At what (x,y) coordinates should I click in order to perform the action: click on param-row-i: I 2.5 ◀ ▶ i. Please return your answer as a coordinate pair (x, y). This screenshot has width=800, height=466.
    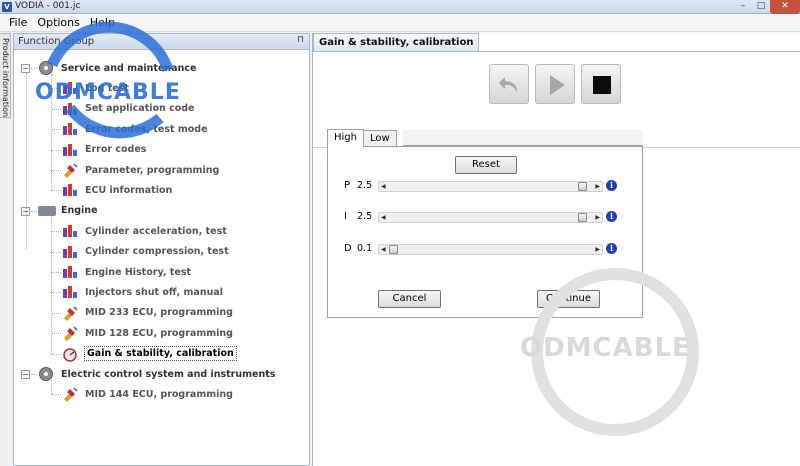
    Looking at the image, I should click on (486, 218).